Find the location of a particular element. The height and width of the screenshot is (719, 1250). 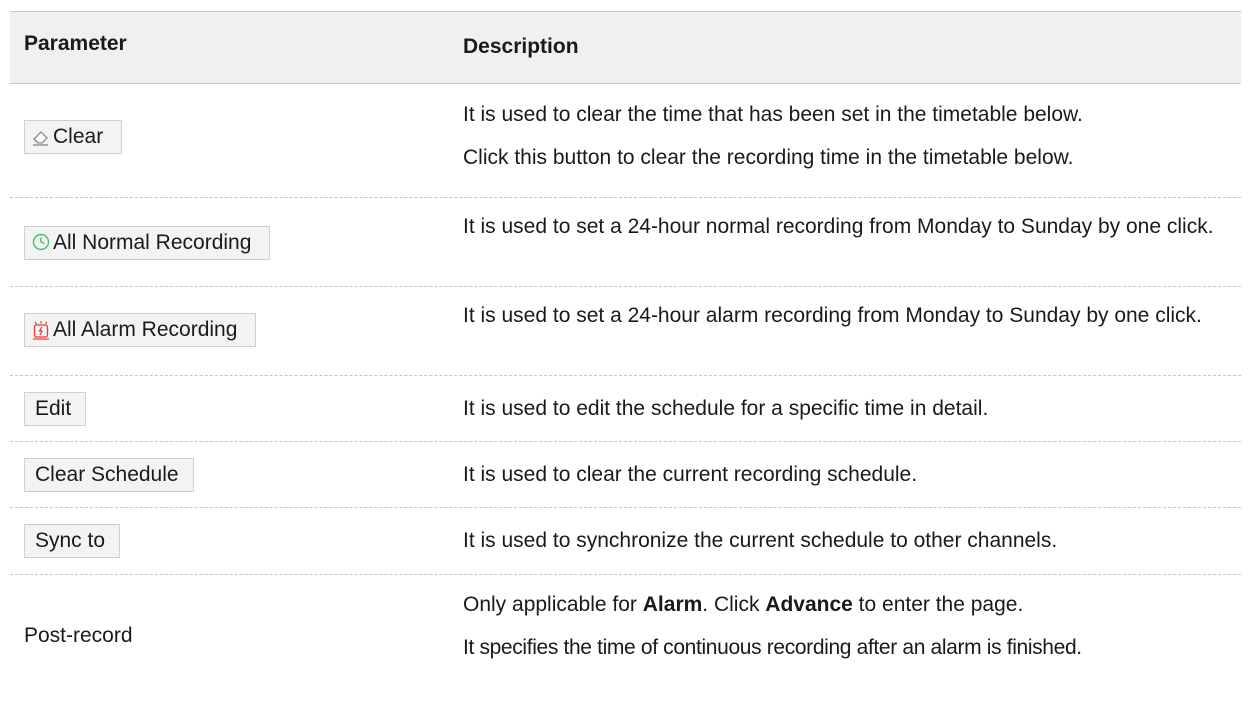

all-alarm-recording-button: All Alarm Recording is located at coordinates (140, 330).